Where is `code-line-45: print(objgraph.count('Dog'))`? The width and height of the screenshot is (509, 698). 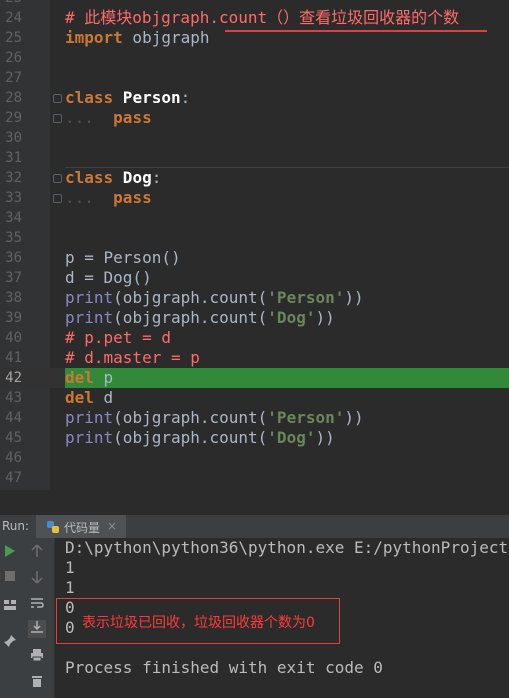
code-line-45: print(objgraph.count('Dog')) is located at coordinates (200, 437).